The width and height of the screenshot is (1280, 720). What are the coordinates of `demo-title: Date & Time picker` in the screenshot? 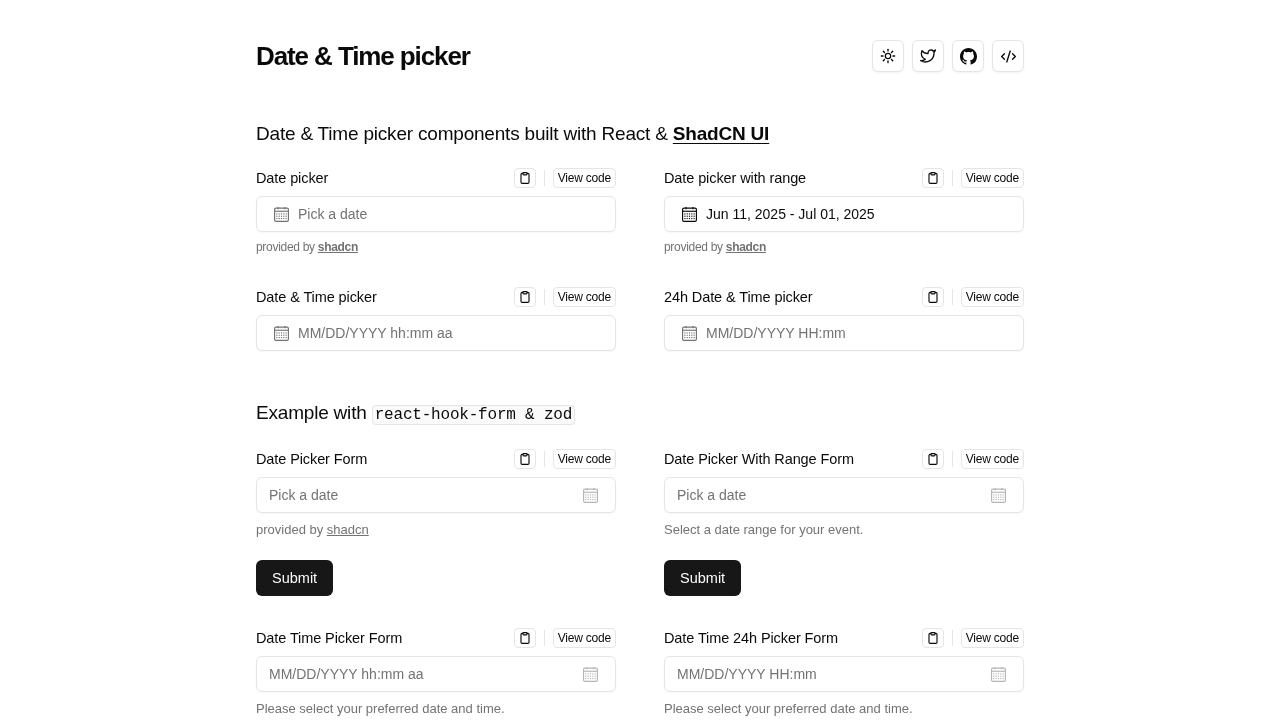 It's located at (317, 297).